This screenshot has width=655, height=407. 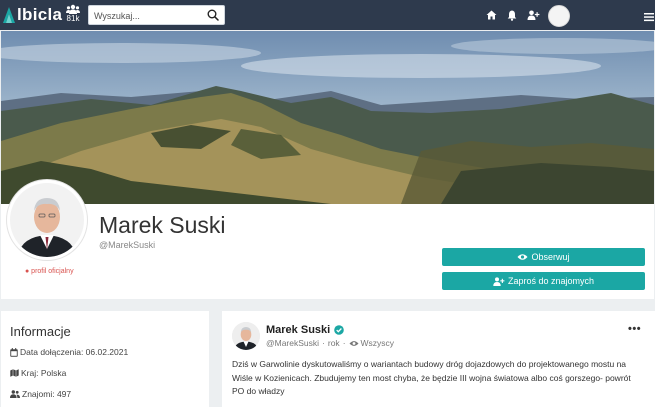 I want to click on official-profile-label: ● profil oficjalny, so click(x=49, y=271).